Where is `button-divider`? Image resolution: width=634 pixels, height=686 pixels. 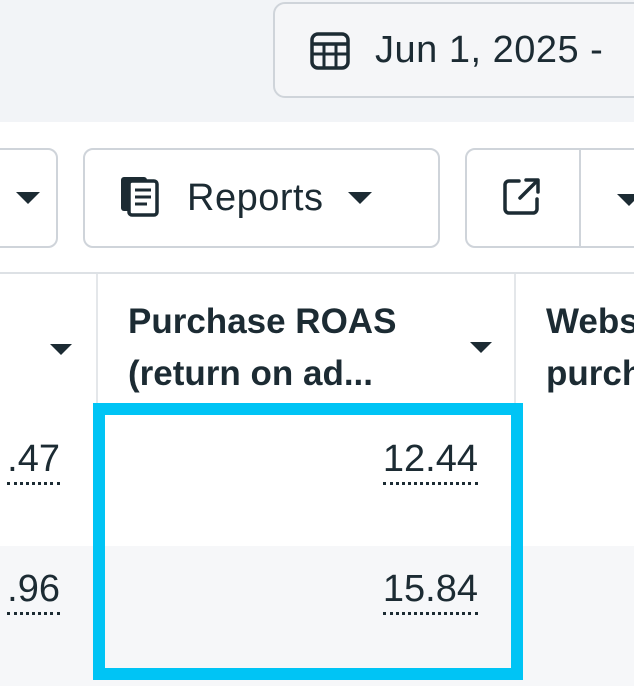
button-divider is located at coordinates (580, 198).